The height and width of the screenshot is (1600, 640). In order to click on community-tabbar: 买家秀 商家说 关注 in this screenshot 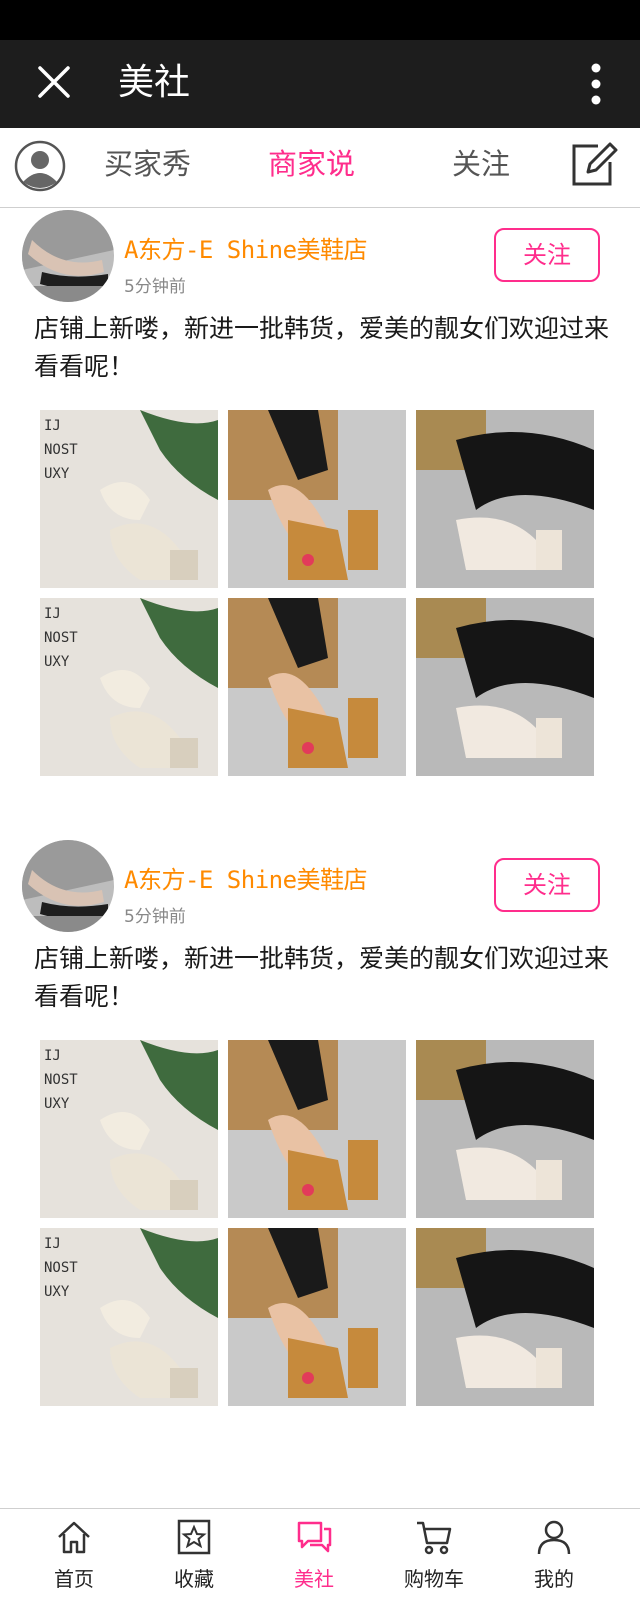, I will do `click(320, 168)`.